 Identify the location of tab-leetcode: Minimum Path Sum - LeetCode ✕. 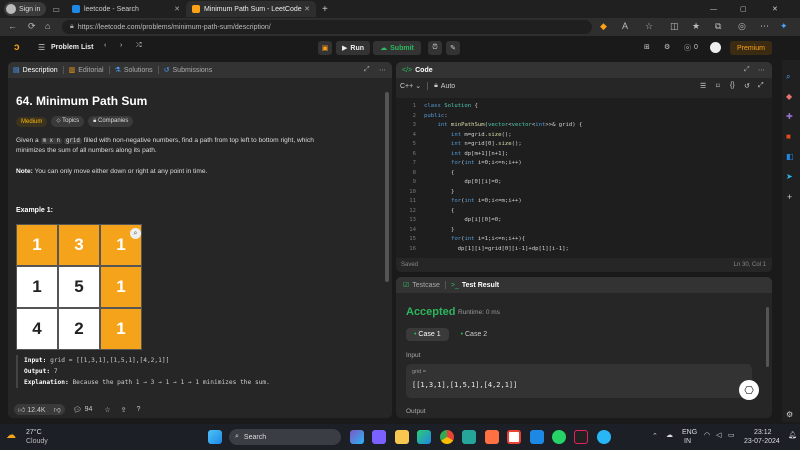
(250, 9).